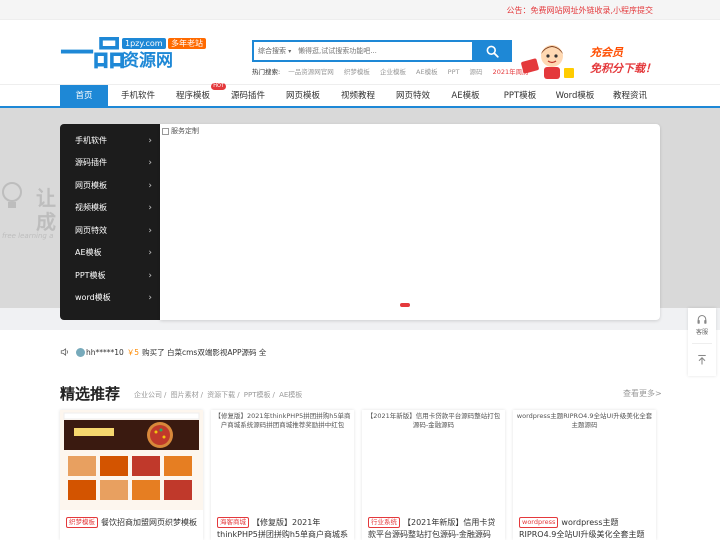  What do you see at coordinates (630, 96) in the screenshot?
I see `nav-item-tutorial-news: 教程资讯` at bounding box center [630, 96].